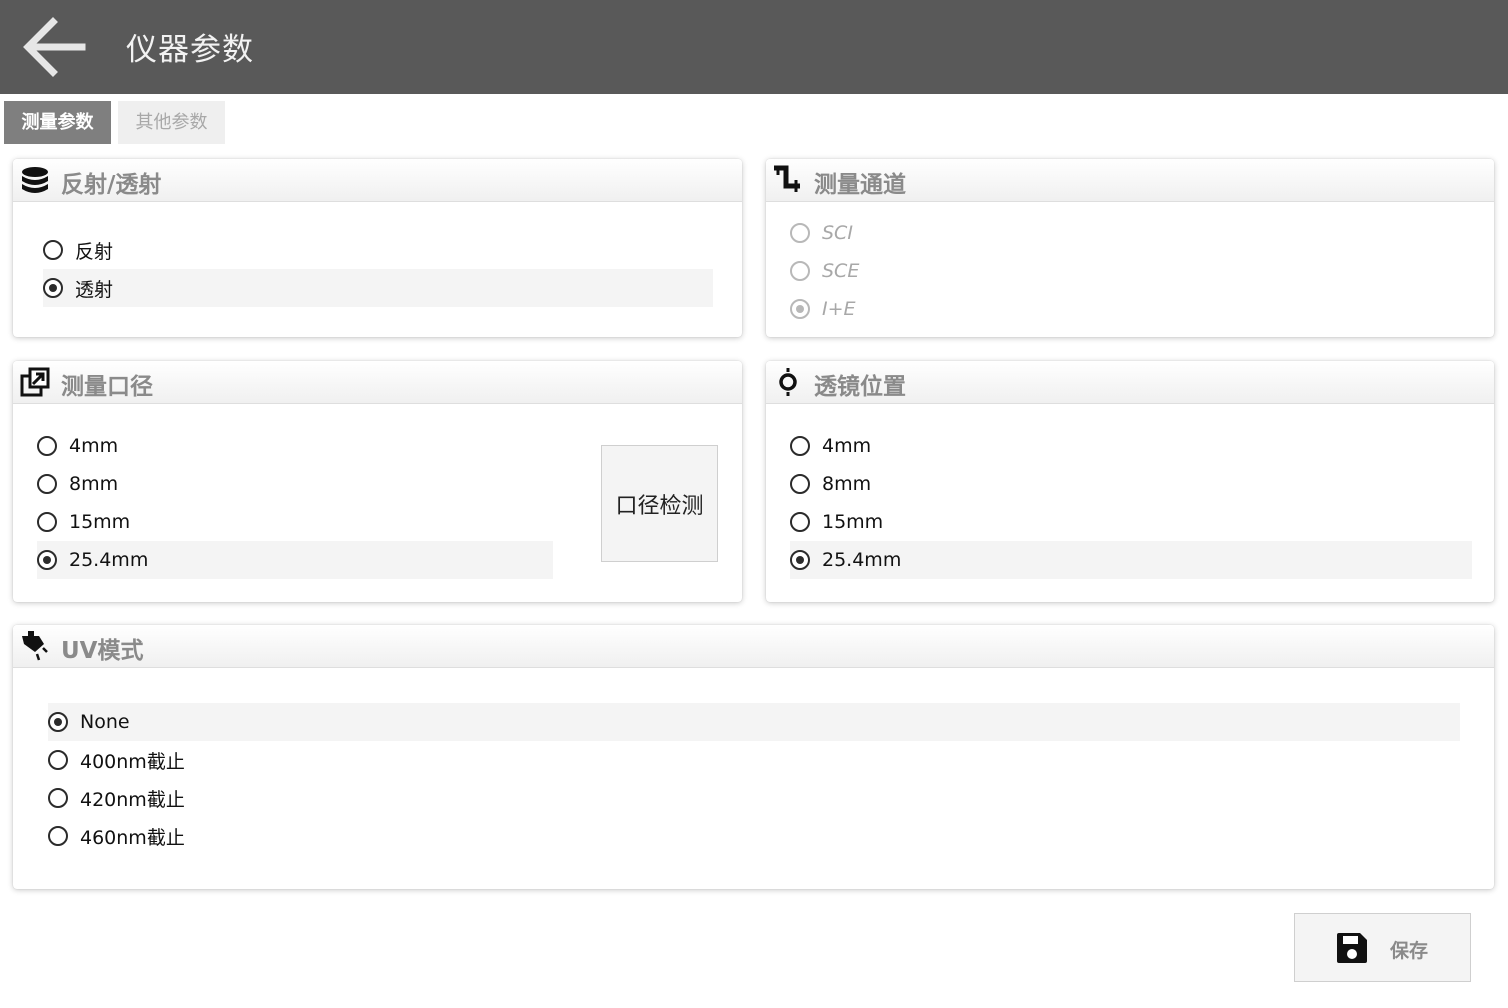 The height and width of the screenshot is (1008, 1508). I want to click on lens-position-panel: 透镜位置 4mm 8mm 15mm 25.4mm, so click(1130, 481).